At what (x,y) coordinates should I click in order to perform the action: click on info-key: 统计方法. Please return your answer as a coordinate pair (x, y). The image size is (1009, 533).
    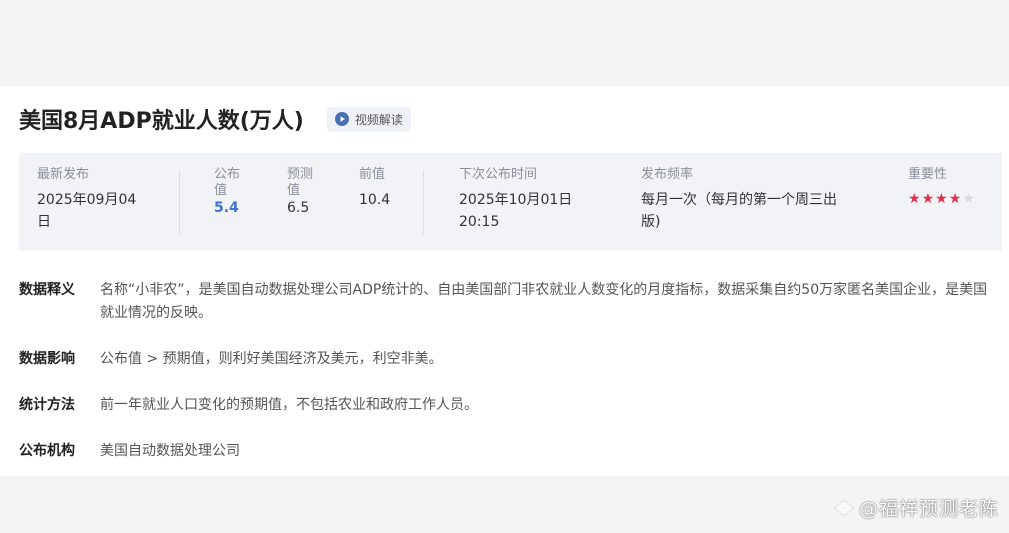
    Looking at the image, I should click on (47, 405).